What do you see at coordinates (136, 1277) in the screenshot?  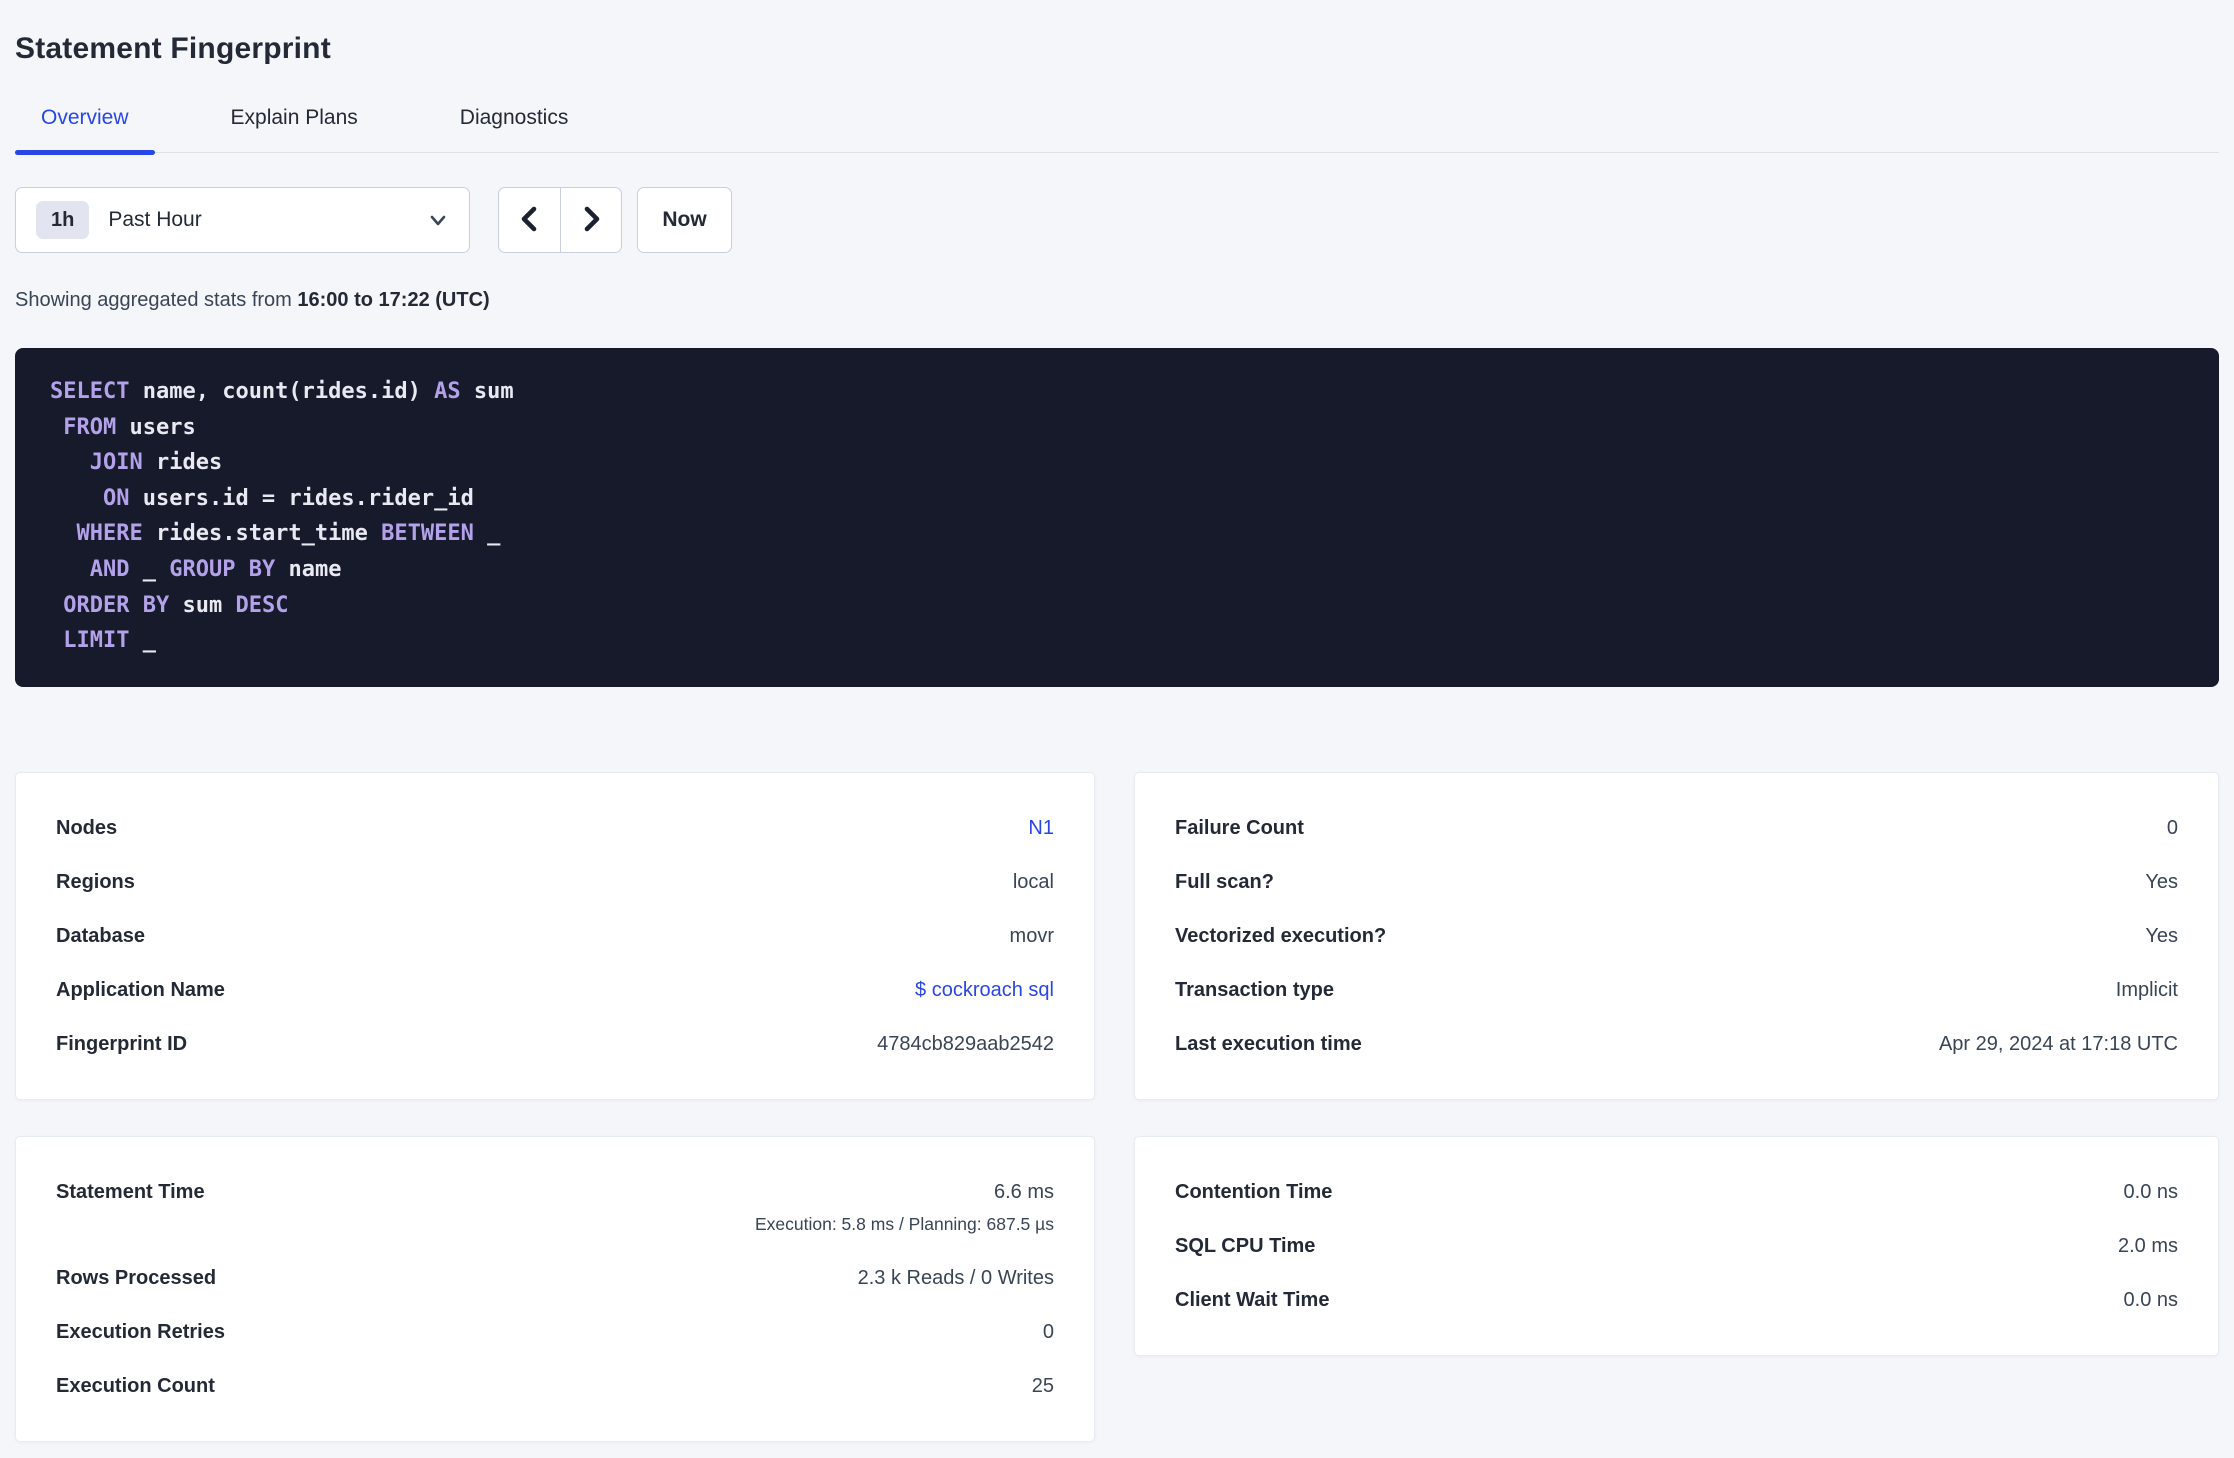 I see `stat-label: Rows Processed` at bounding box center [136, 1277].